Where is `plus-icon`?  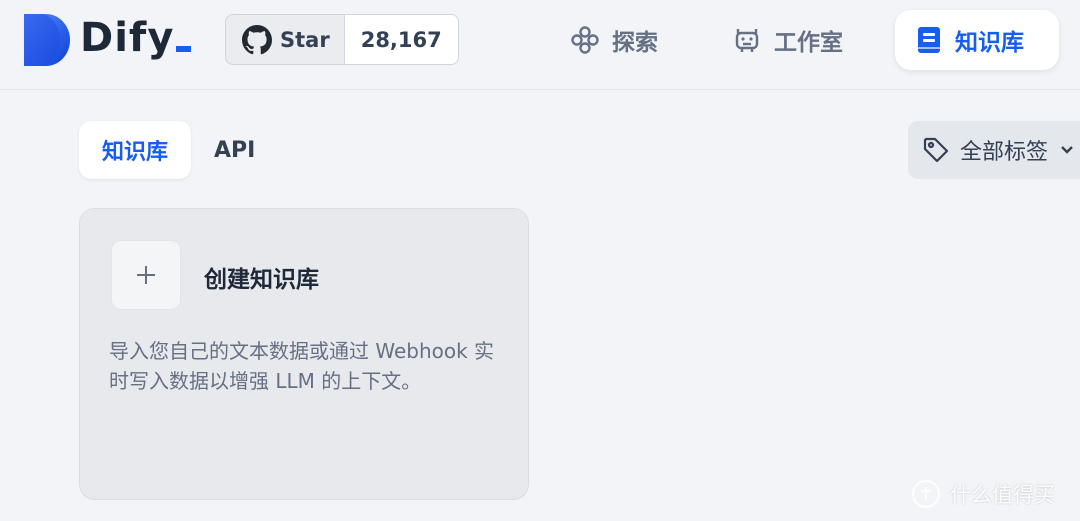 plus-icon is located at coordinates (146, 275).